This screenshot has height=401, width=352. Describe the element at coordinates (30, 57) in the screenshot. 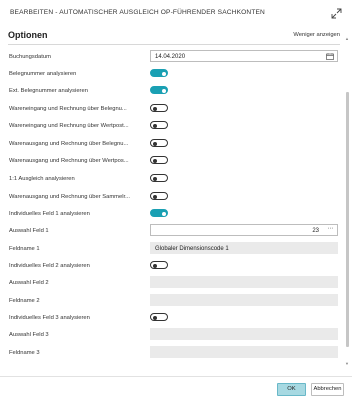

I see `field-label: Buchungsdatum` at that location.